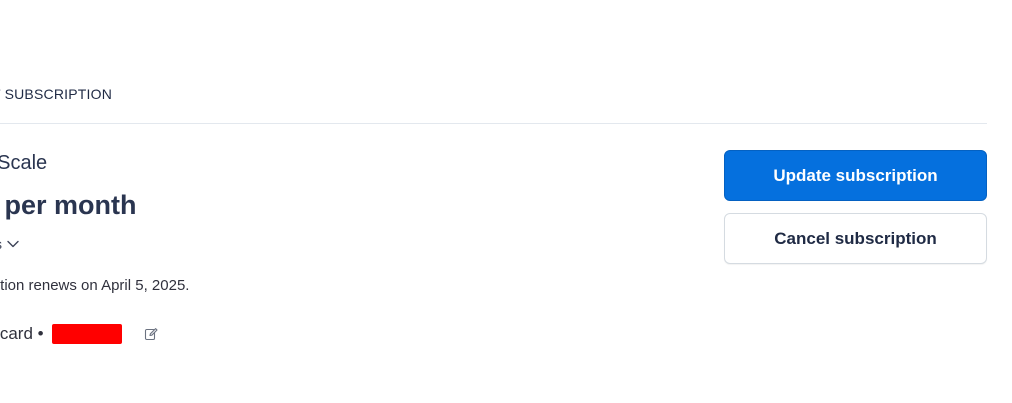 The width and height of the screenshot is (1012, 403). I want to click on view-details-toggle: ails, so click(10, 244).